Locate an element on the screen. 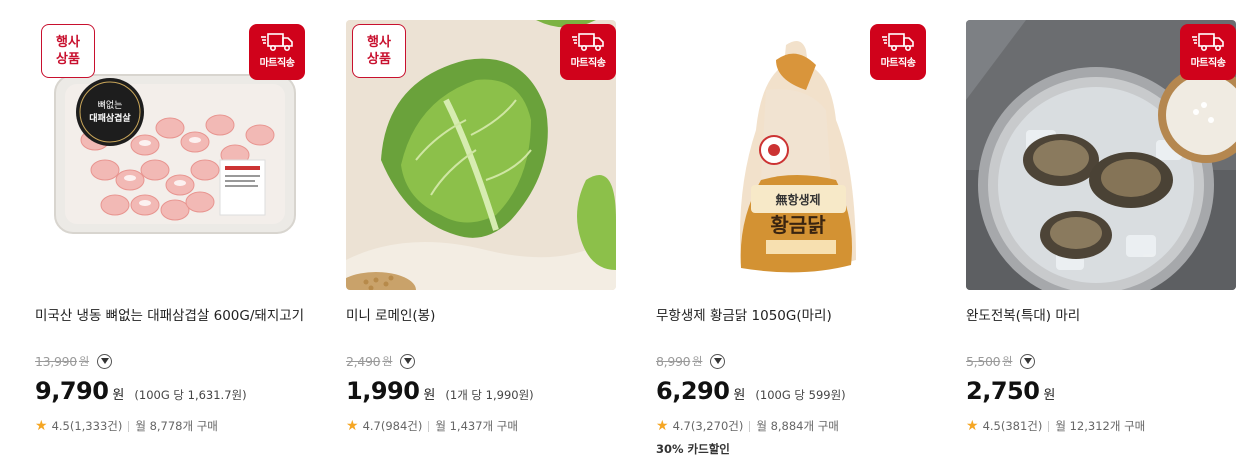  original-price-row: 5,500 원 is located at coordinates (1001, 361).